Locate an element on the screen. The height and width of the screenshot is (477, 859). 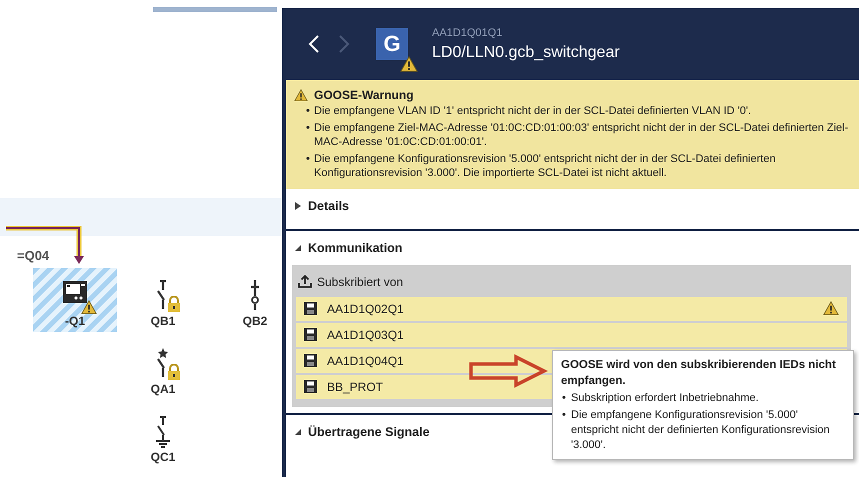
warning-title: GOOSE-Warnung is located at coordinates (364, 95).